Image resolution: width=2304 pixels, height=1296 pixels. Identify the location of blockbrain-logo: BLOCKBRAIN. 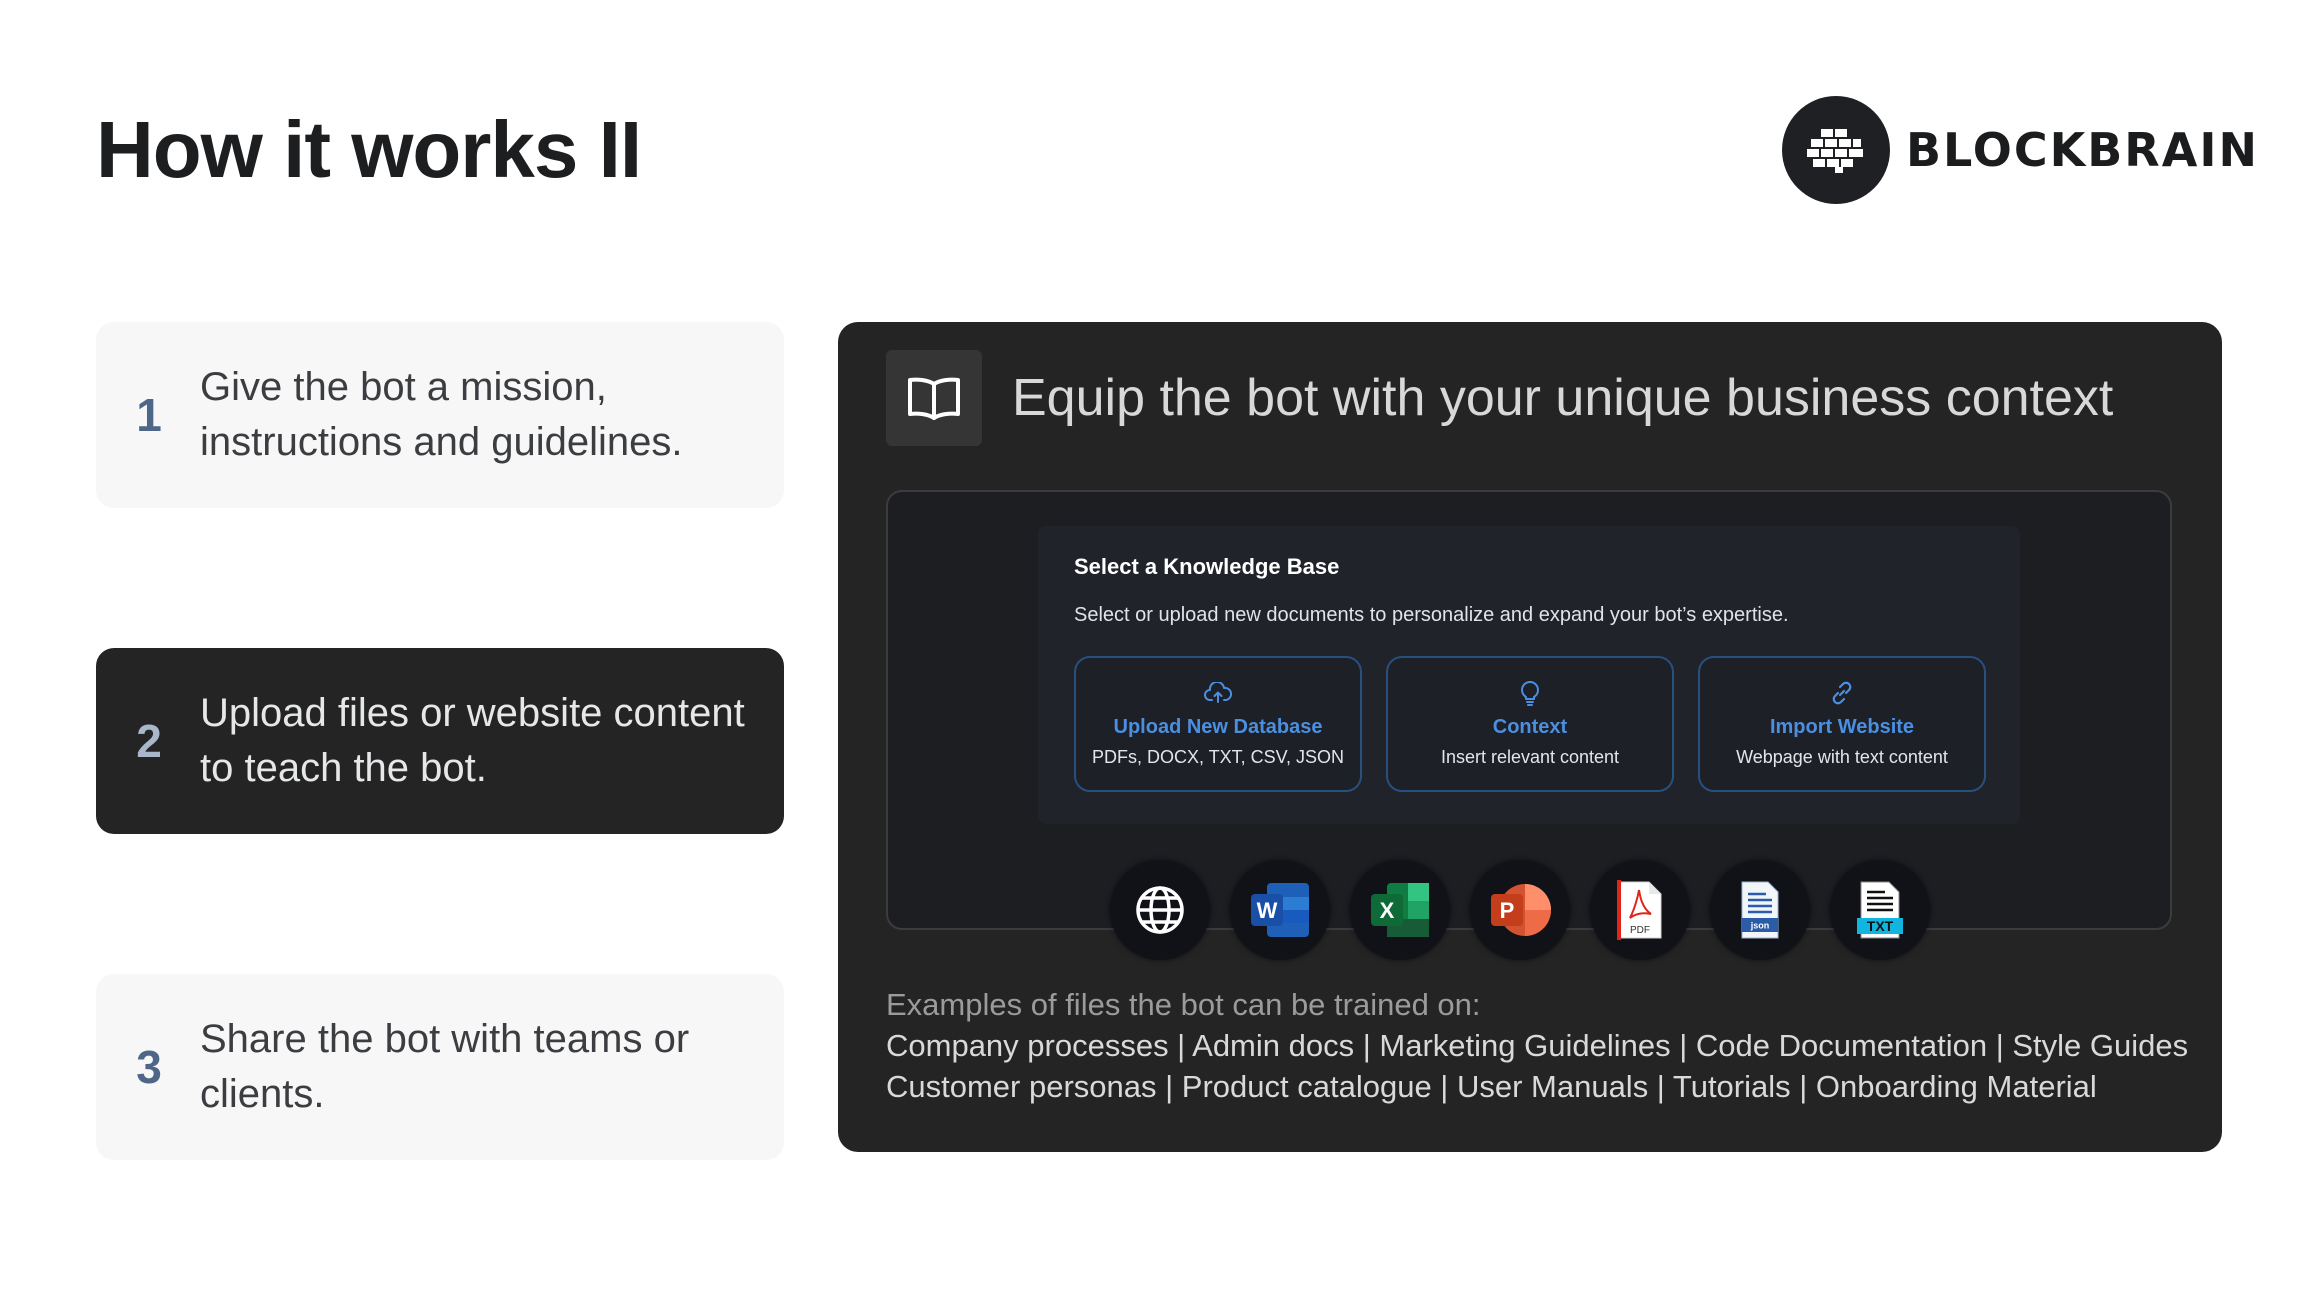
(2020, 150).